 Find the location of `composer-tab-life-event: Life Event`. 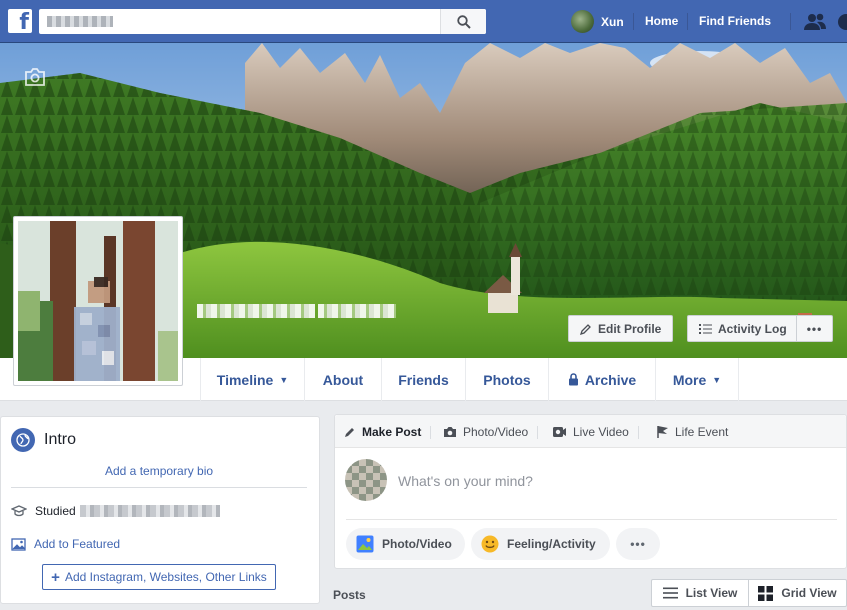

composer-tab-life-event: Life Event is located at coordinates (692, 431).